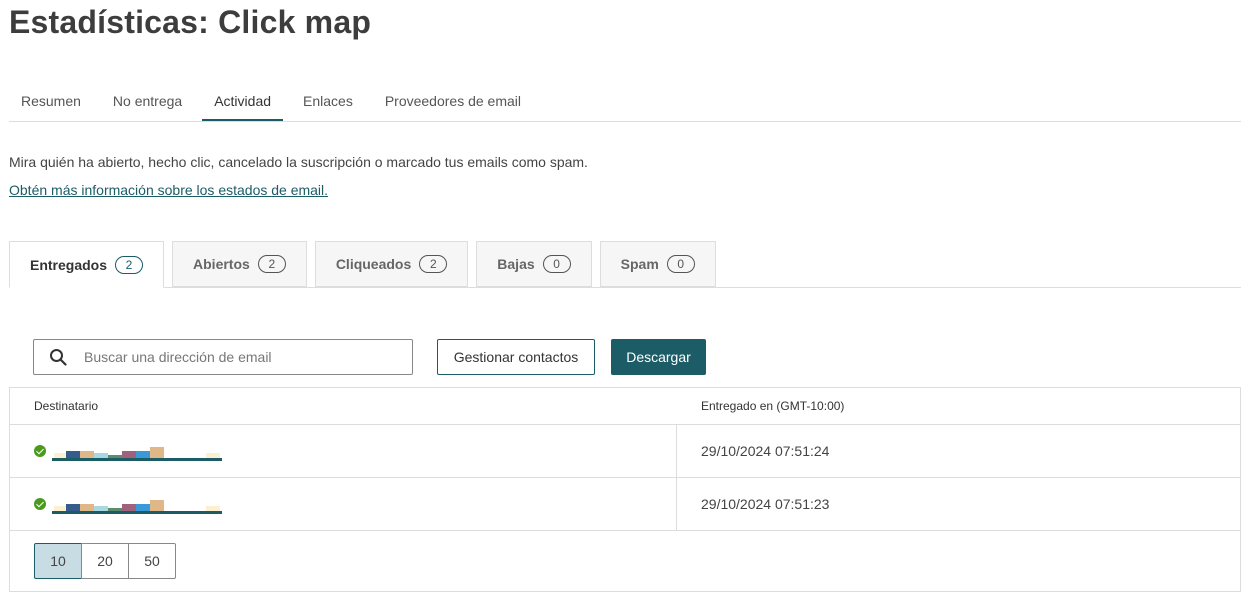  Describe the element at coordinates (58, 561) in the screenshot. I see `page-size-10: 10` at that location.